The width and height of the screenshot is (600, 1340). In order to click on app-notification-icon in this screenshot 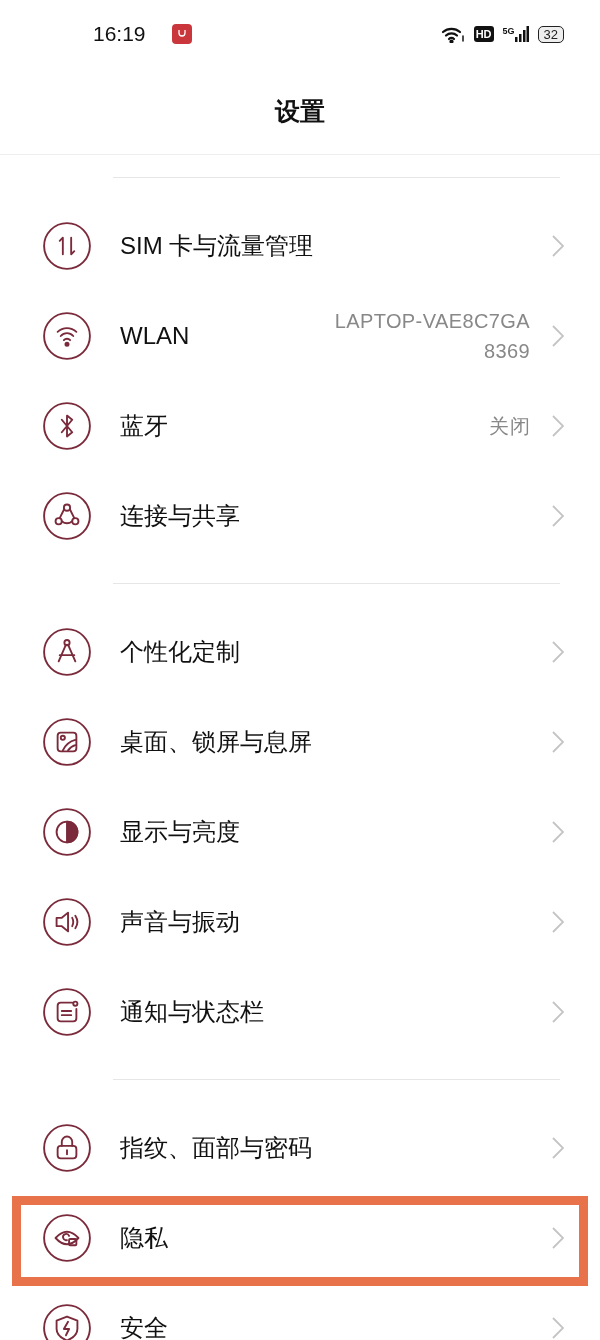, I will do `click(181, 34)`.